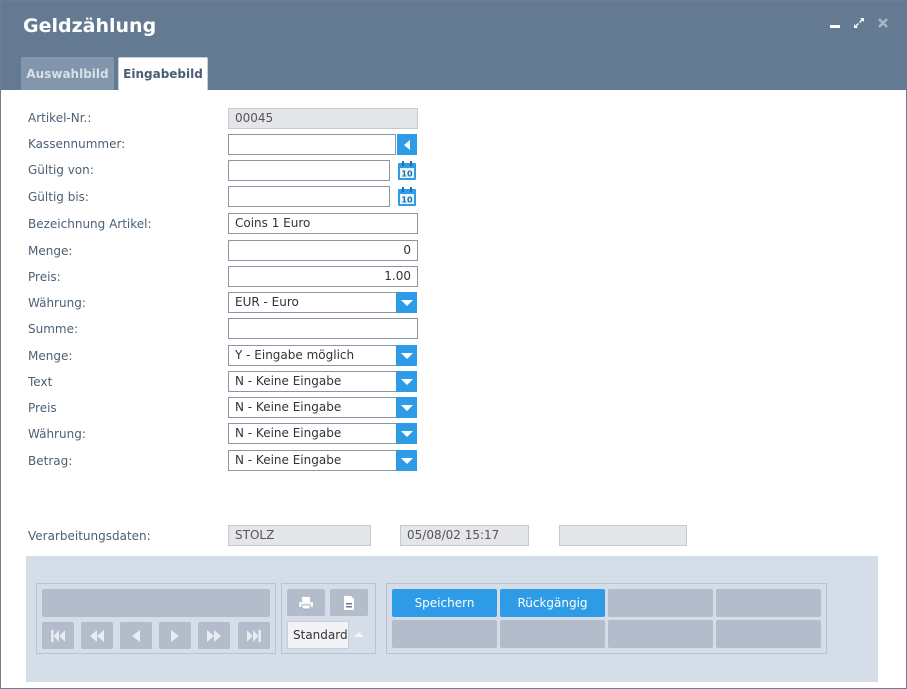 This screenshot has height=689, width=907. I want to click on play-left-icon, so click(136, 635).